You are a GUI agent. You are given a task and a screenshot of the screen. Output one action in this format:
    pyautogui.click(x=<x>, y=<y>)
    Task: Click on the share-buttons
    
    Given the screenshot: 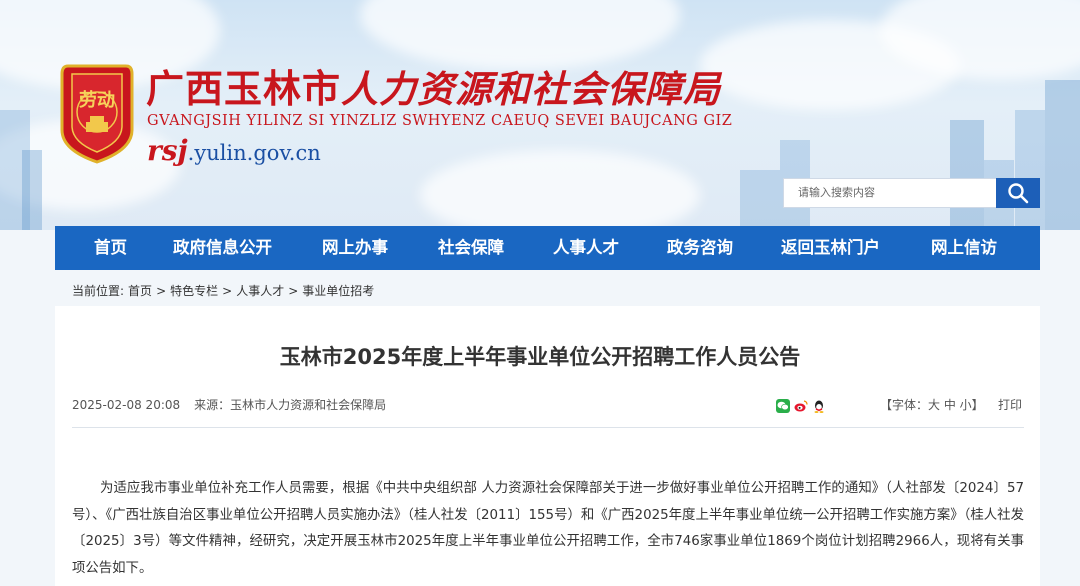 What is the action you would take?
    pyautogui.click(x=801, y=406)
    